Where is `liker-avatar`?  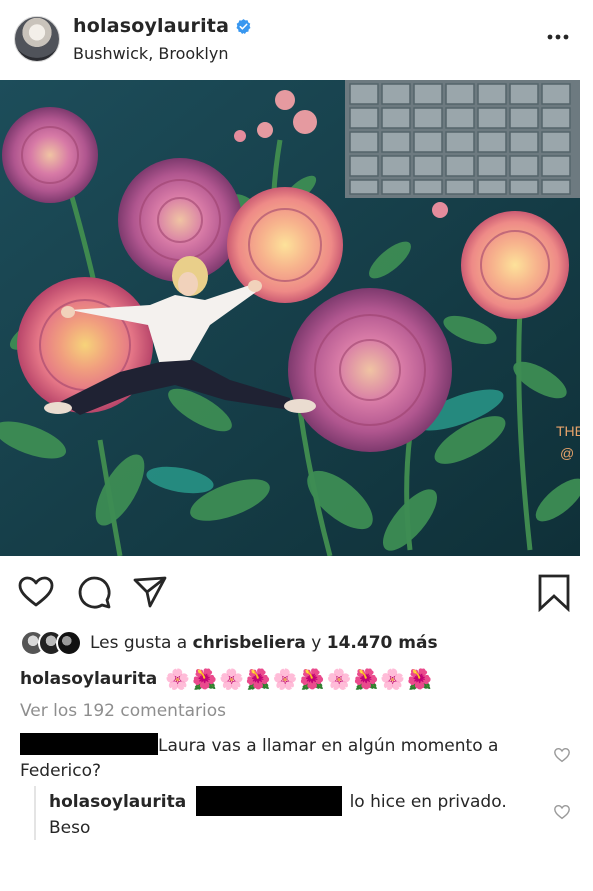 liker-avatar is located at coordinates (69, 643).